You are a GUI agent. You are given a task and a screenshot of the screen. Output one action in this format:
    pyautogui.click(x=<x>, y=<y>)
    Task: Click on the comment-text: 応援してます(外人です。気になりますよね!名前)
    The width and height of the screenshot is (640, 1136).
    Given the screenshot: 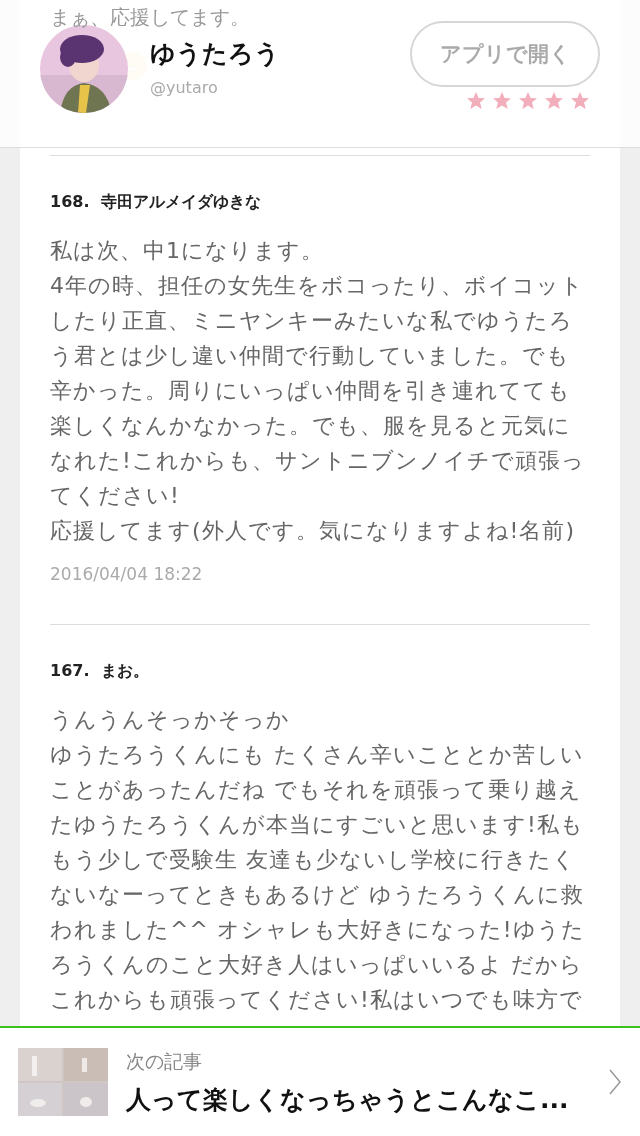 What is the action you would take?
    pyautogui.click(x=313, y=531)
    